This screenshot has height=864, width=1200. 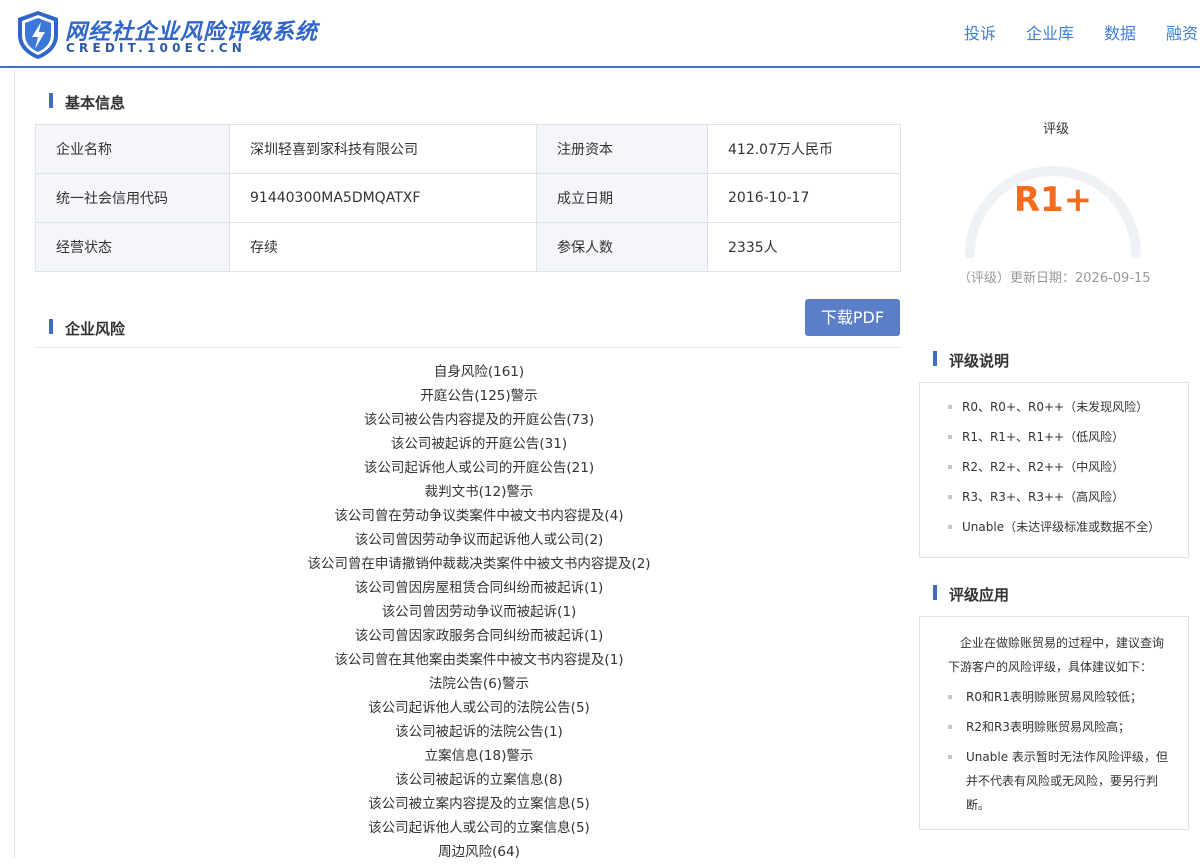 I want to click on site-header: 网经社企业风险评级系统 CREDIT.100EC.CN 投诉 企业库 数据 融资, so click(x=600, y=34).